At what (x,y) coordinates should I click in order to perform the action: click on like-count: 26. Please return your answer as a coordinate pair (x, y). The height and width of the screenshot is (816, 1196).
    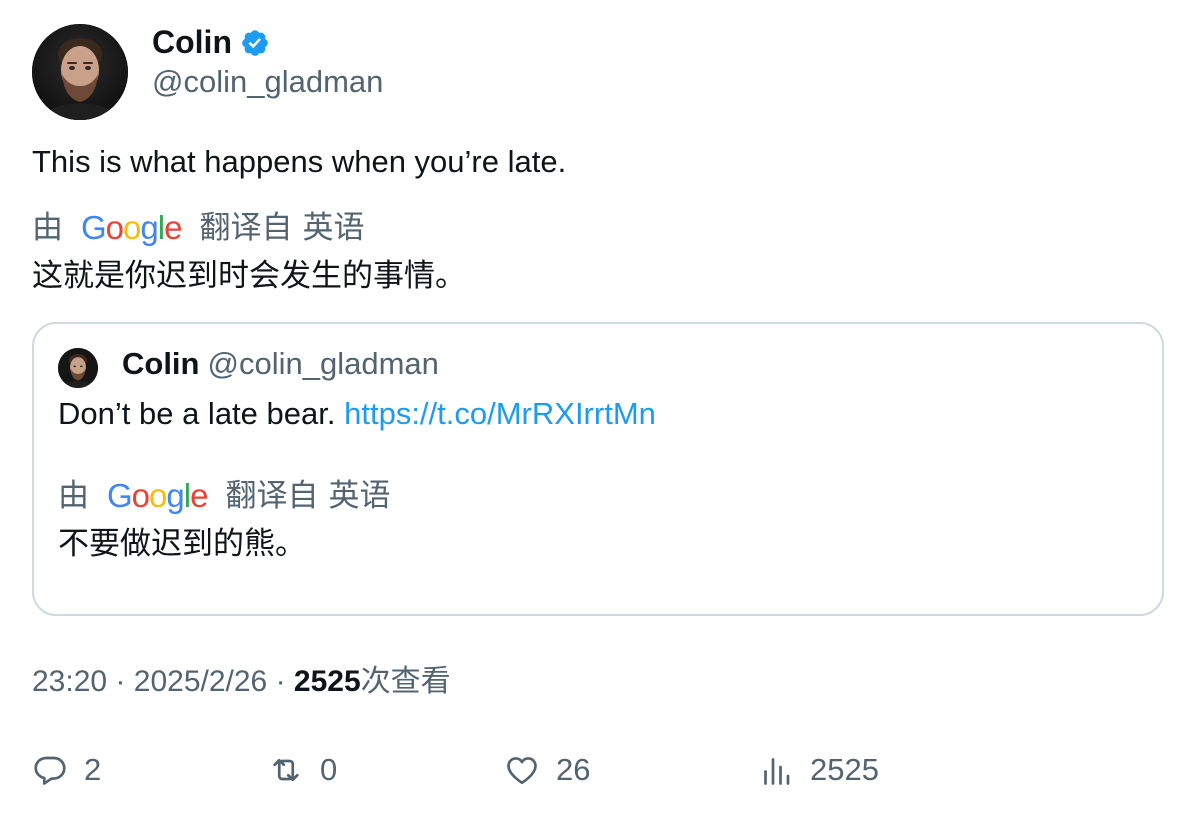
    Looking at the image, I should click on (573, 769).